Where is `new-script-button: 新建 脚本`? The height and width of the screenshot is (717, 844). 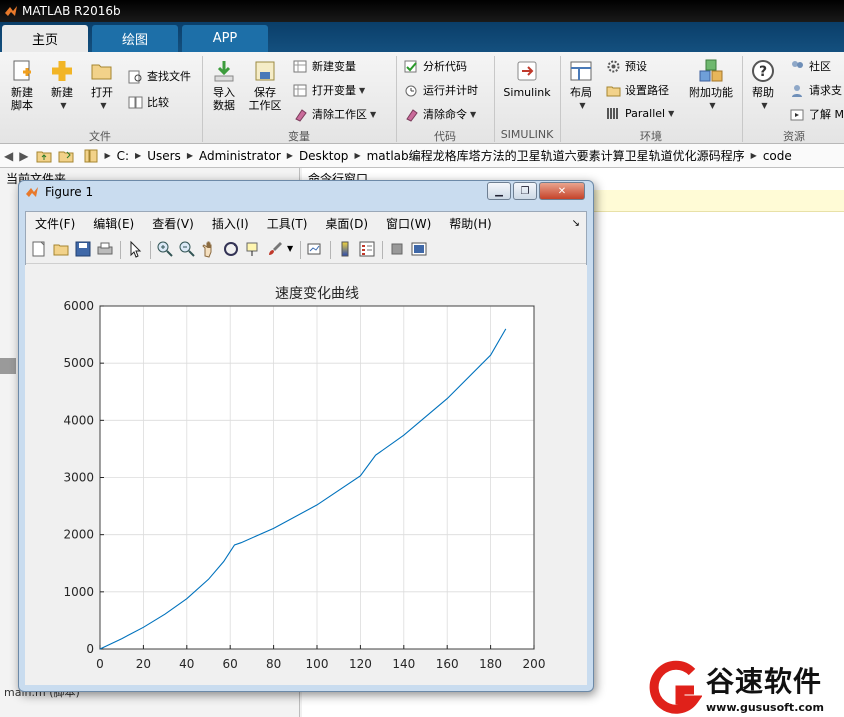
new-script-button: 新建 脚本 is located at coordinates (22, 85).